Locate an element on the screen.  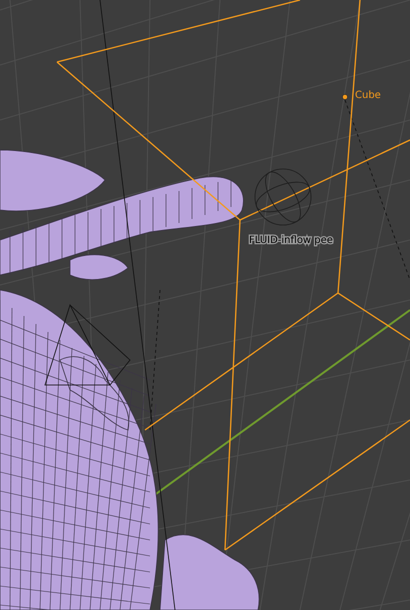
sphere-empty-drawing is located at coordinates (283, 197).